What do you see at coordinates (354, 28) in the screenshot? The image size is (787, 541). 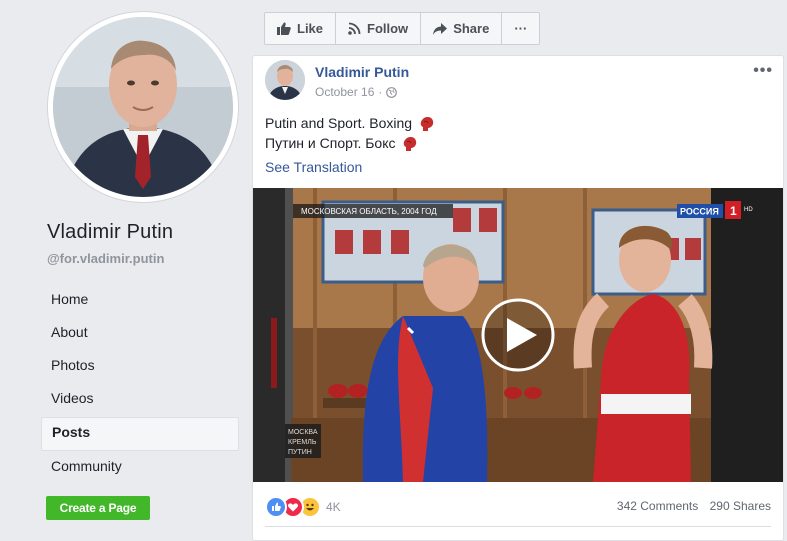 I see `rss-follow-icon` at bounding box center [354, 28].